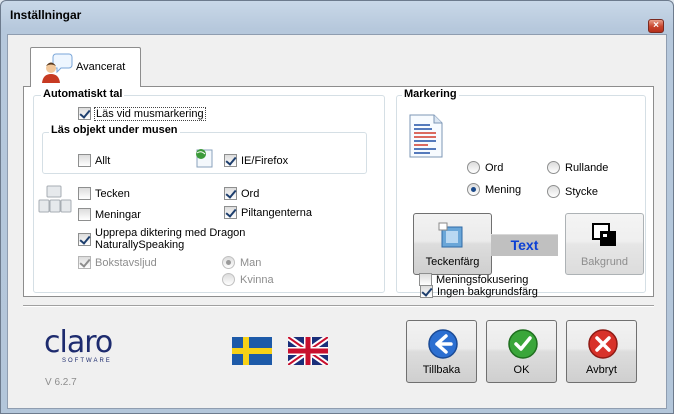 This screenshot has width=674, height=414. What do you see at coordinates (84, 214) in the screenshot?
I see `sentences-box` at bounding box center [84, 214].